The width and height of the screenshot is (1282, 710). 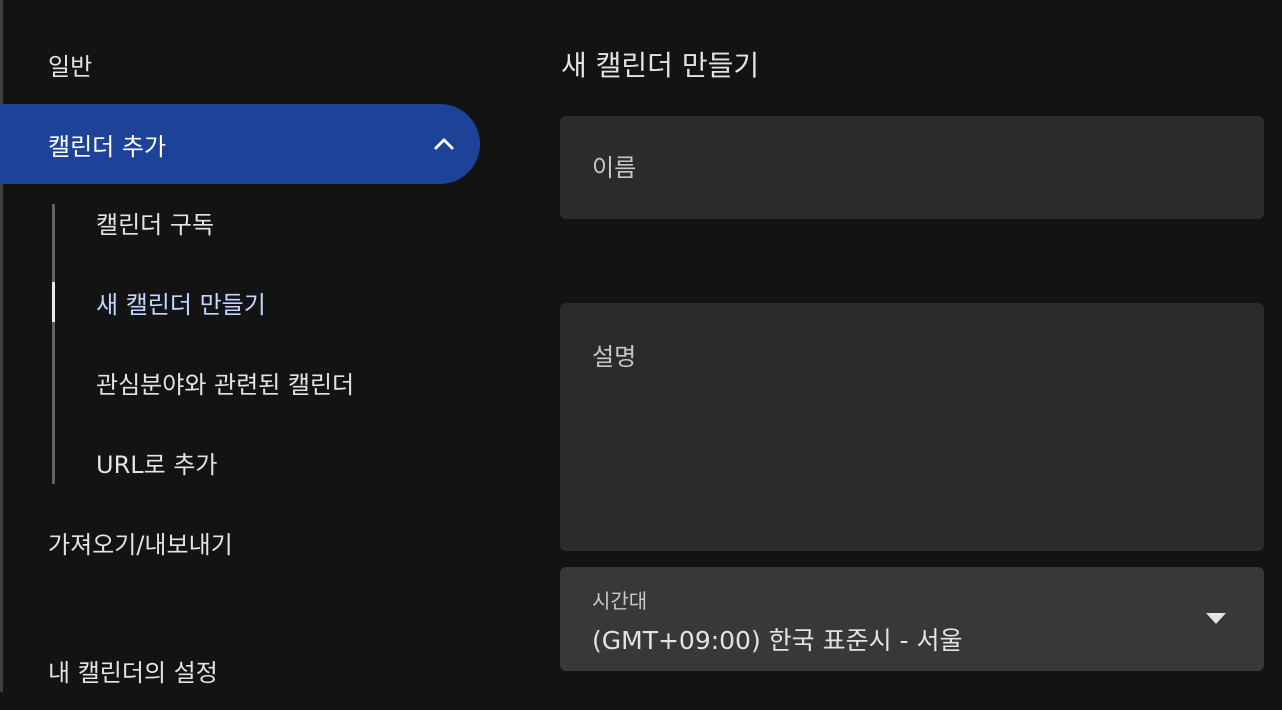 What do you see at coordinates (181, 304) in the screenshot?
I see `subnav-item-label: 새 캘린더 만들기` at bounding box center [181, 304].